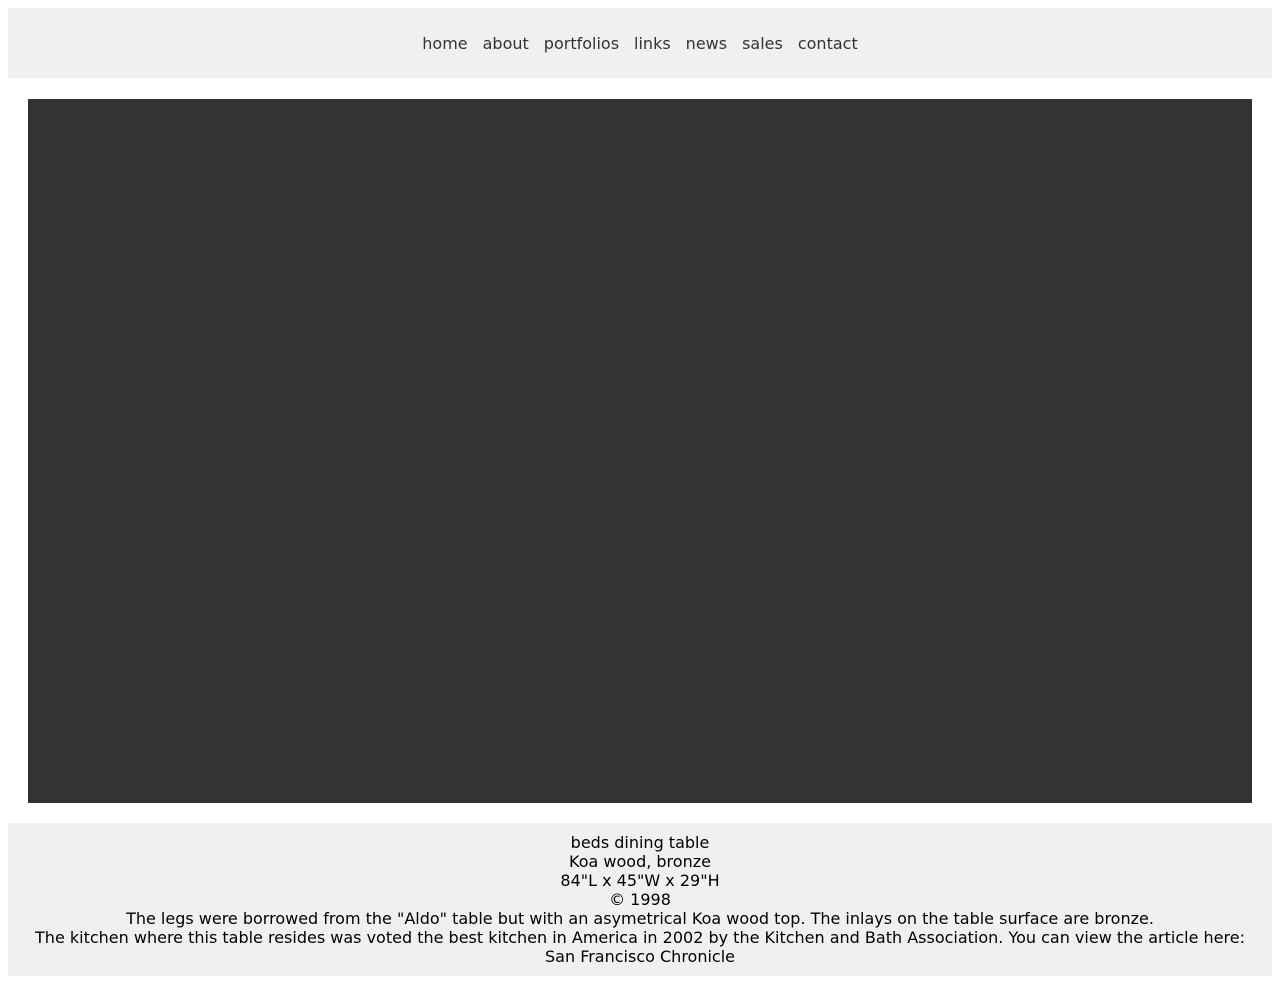 This screenshot has height=984, width=1280. I want to click on nav-item-contact: contact, so click(828, 43).